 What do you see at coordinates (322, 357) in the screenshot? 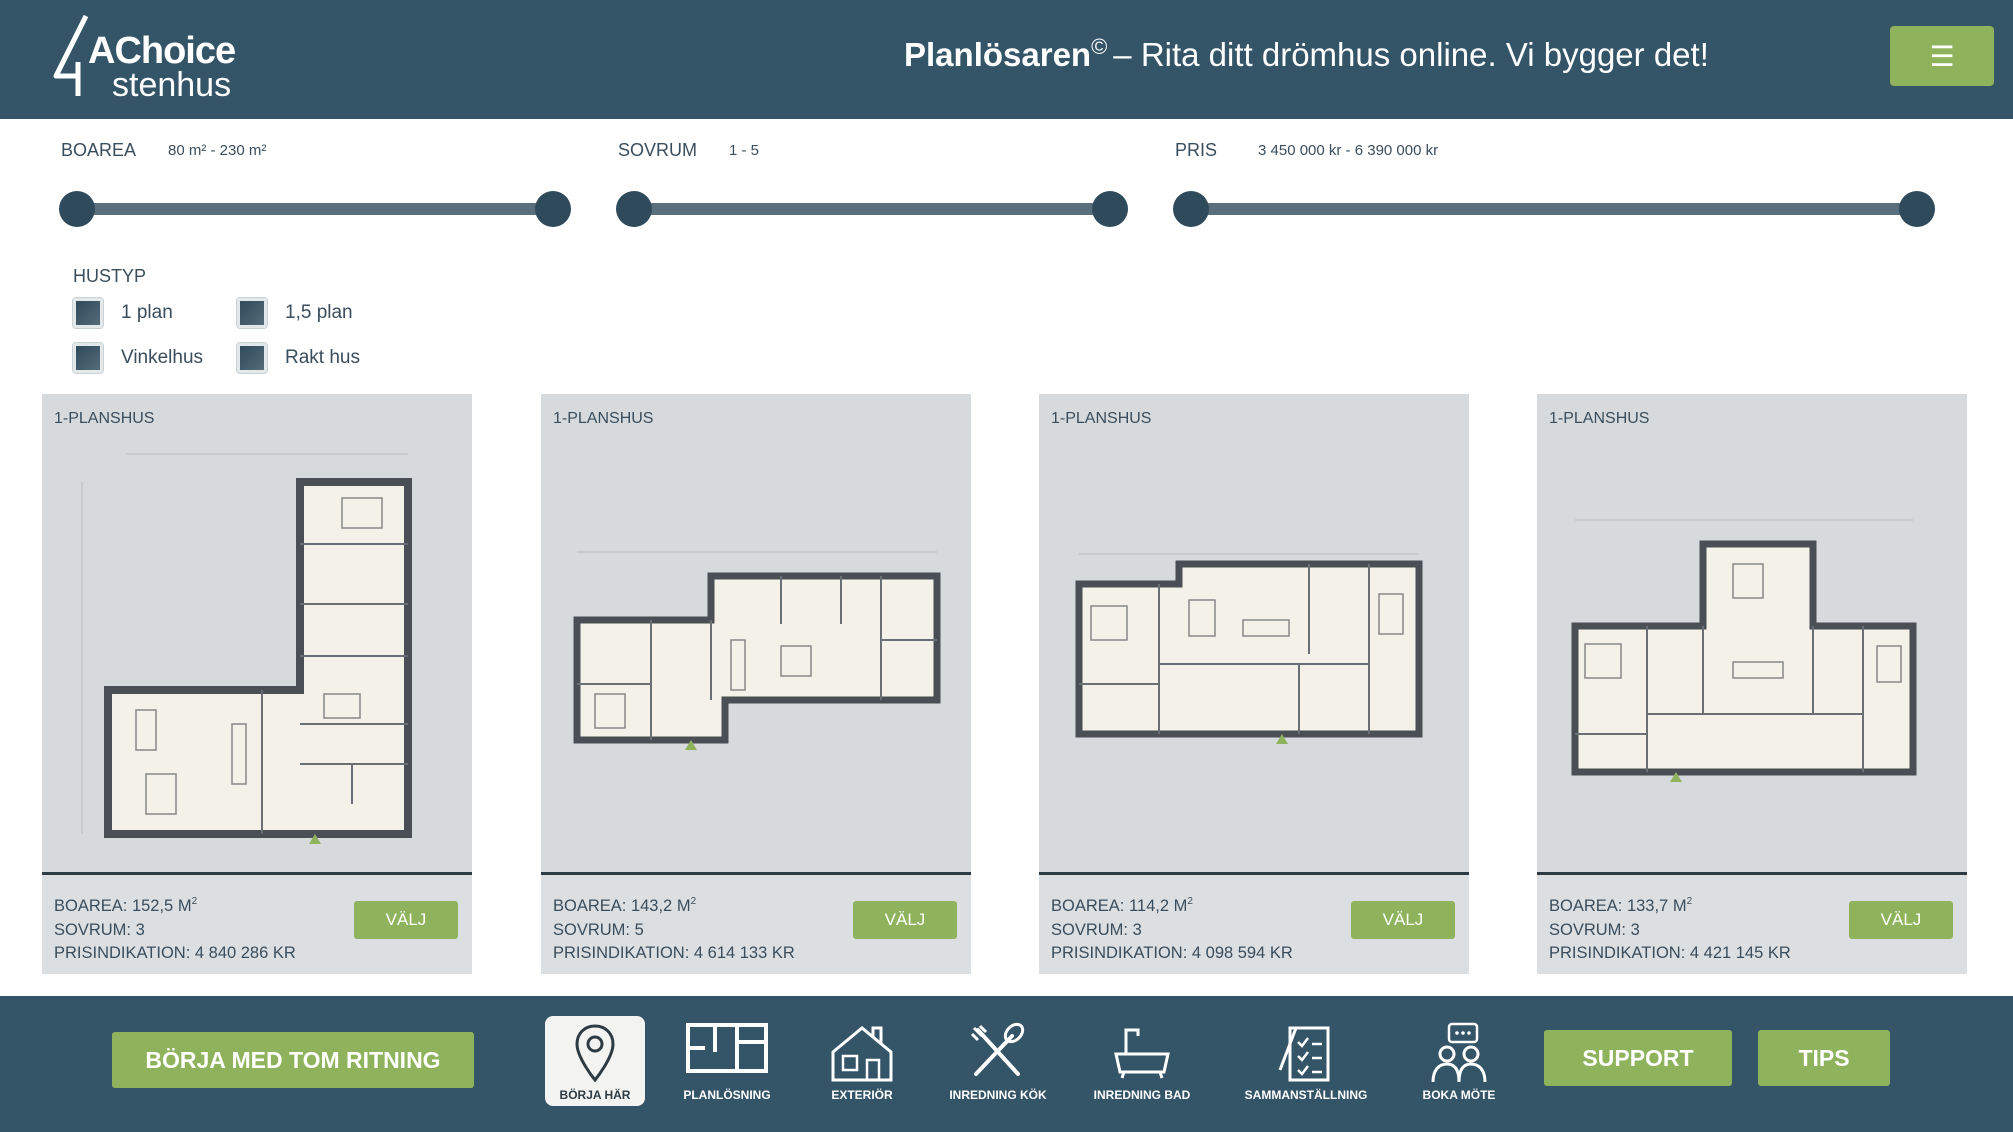
I see `checkbox-label: Rakt hus` at bounding box center [322, 357].